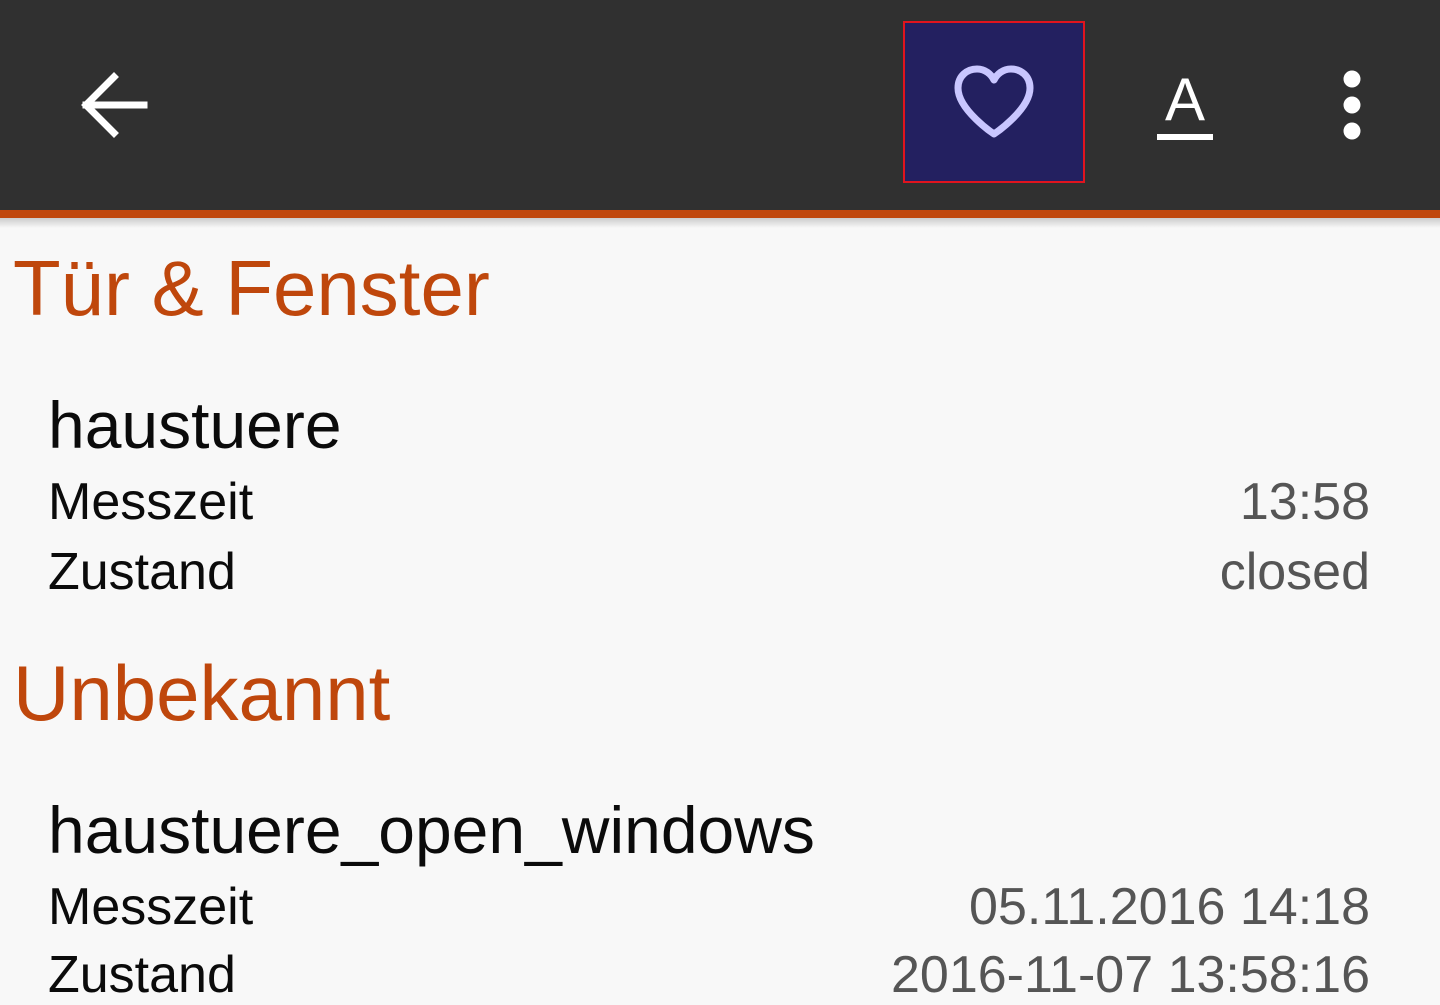 The width and height of the screenshot is (1440, 1005). Describe the element at coordinates (1169, 907) in the screenshot. I see `row-value-messzeit: 05.11.2016 14:18` at that location.